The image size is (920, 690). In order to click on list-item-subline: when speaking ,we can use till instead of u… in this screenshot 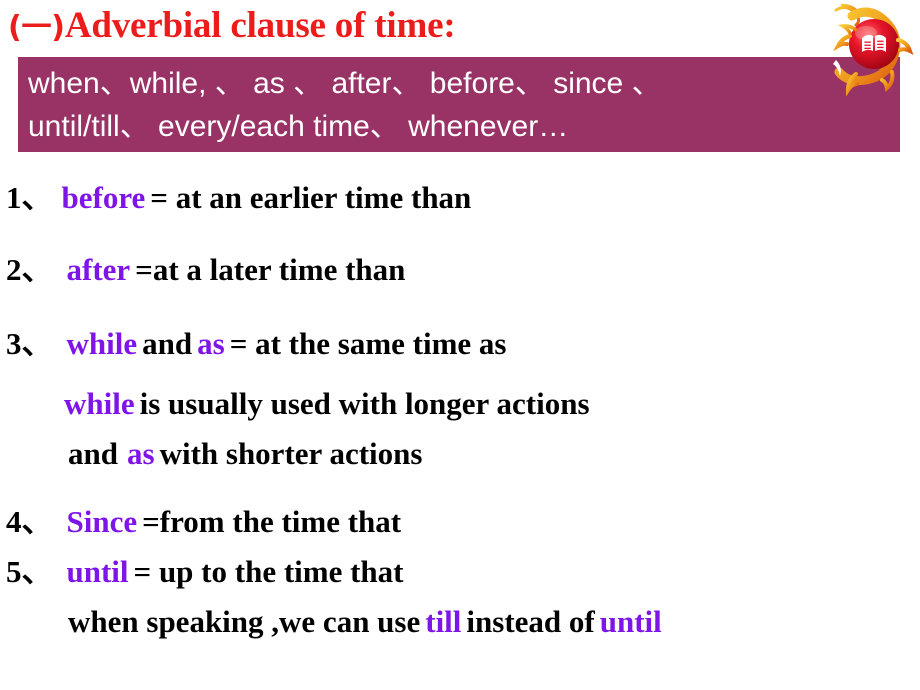, I will do `click(365, 622)`.